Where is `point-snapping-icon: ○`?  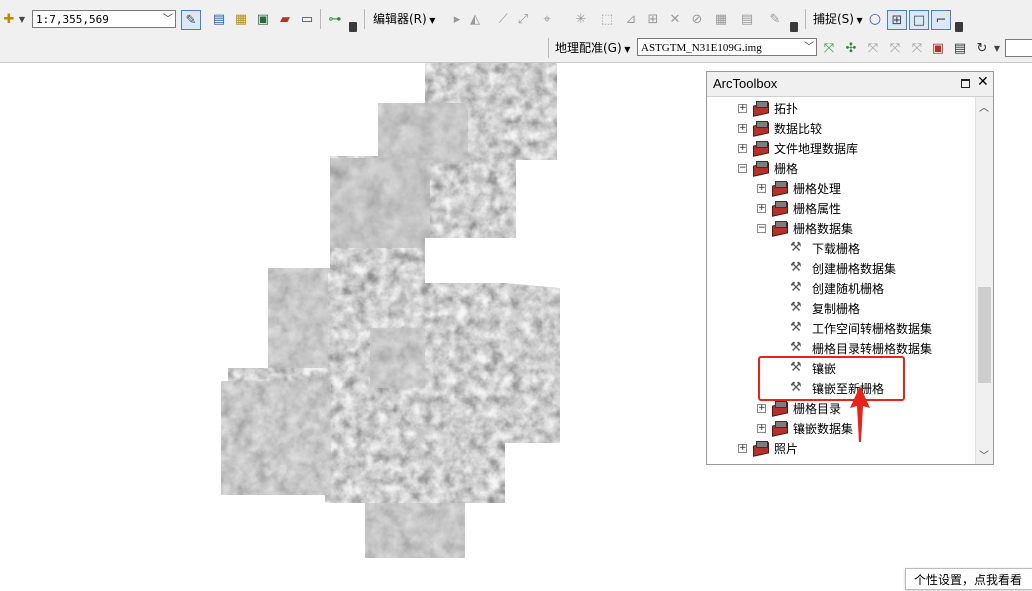
point-snapping-icon: ○ is located at coordinates (875, 19).